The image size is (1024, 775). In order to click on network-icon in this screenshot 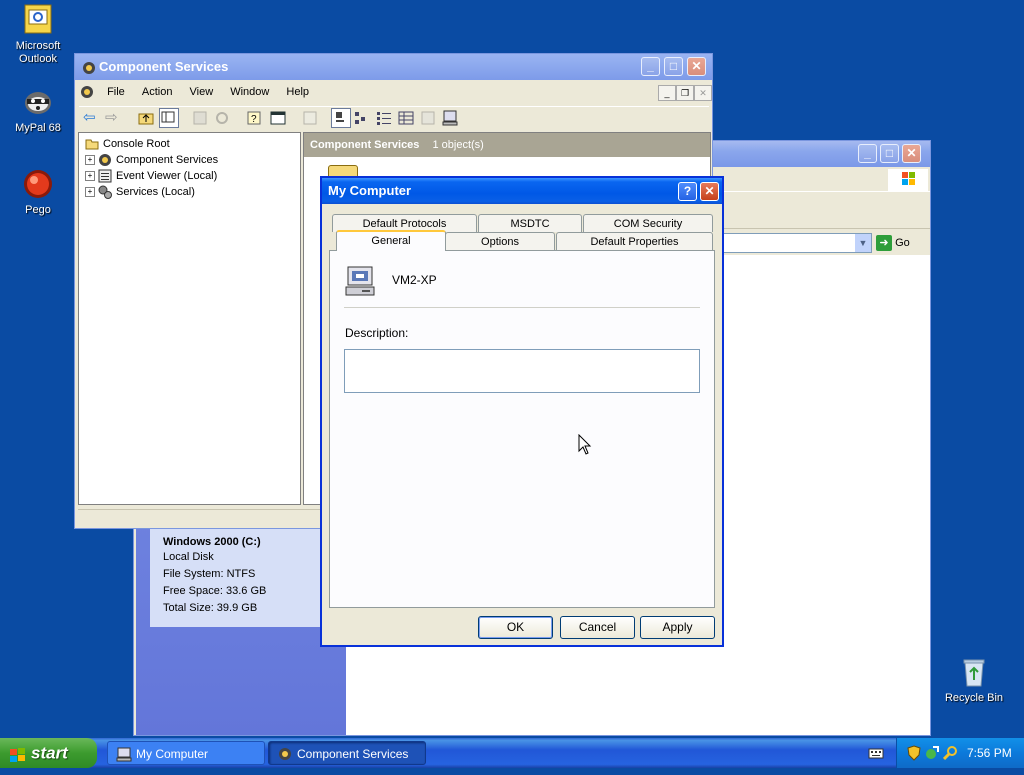, I will do `click(932, 753)`.